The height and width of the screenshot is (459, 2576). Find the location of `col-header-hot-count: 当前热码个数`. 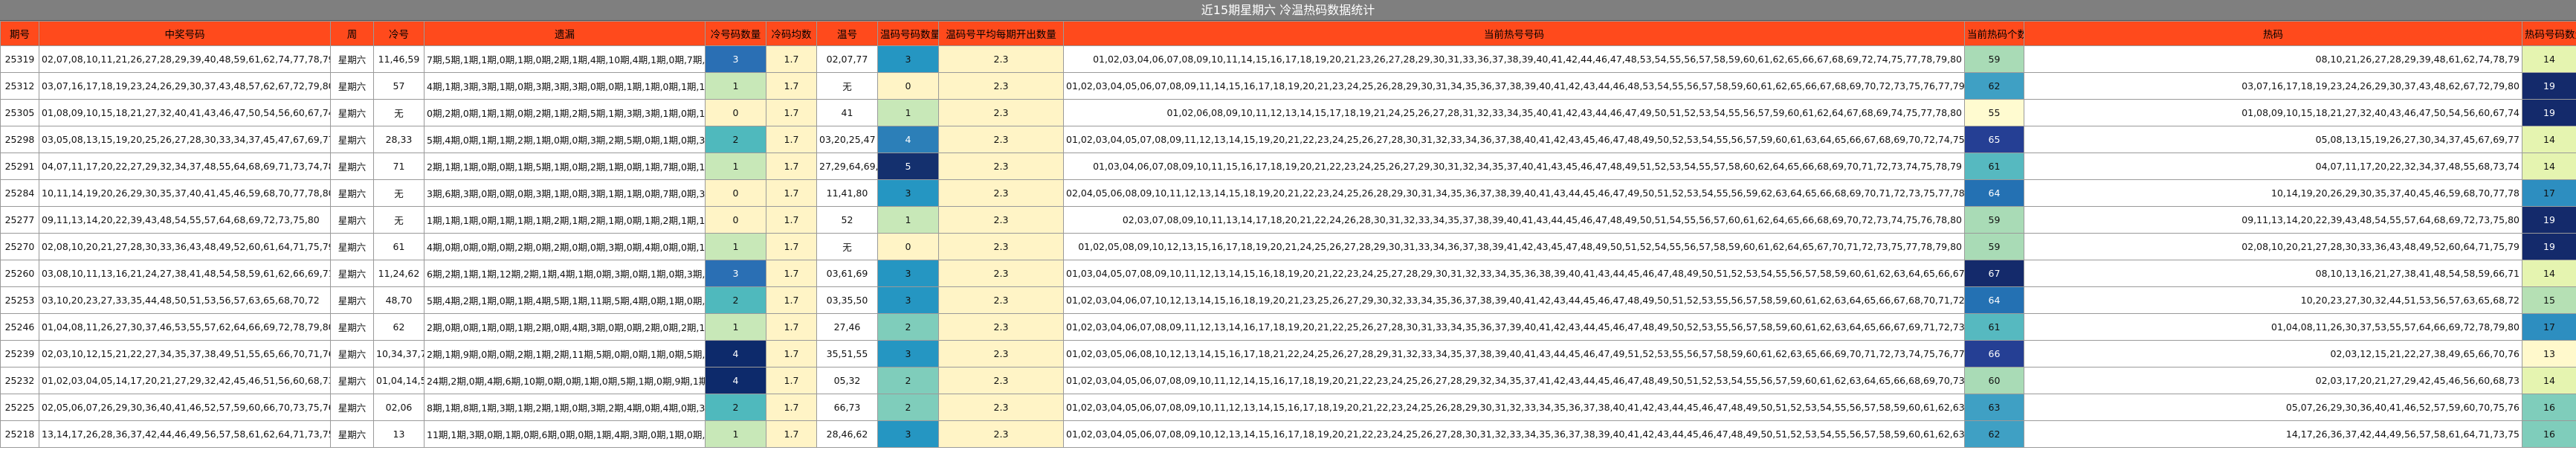

col-header-hot-count: 当前热码个数 is located at coordinates (1994, 33).